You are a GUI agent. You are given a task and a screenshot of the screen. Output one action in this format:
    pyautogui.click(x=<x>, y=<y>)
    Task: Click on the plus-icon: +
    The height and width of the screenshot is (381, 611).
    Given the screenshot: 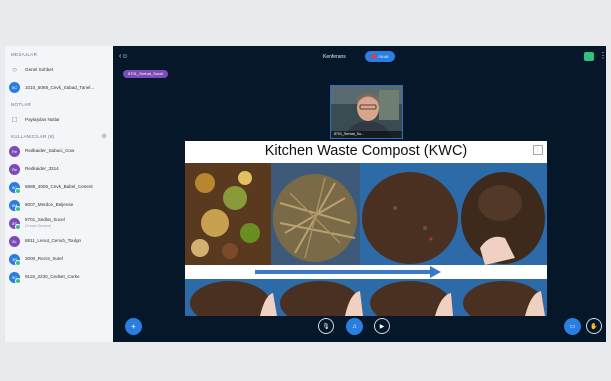 What is the action you would take?
    pyautogui.click(x=133, y=326)
    